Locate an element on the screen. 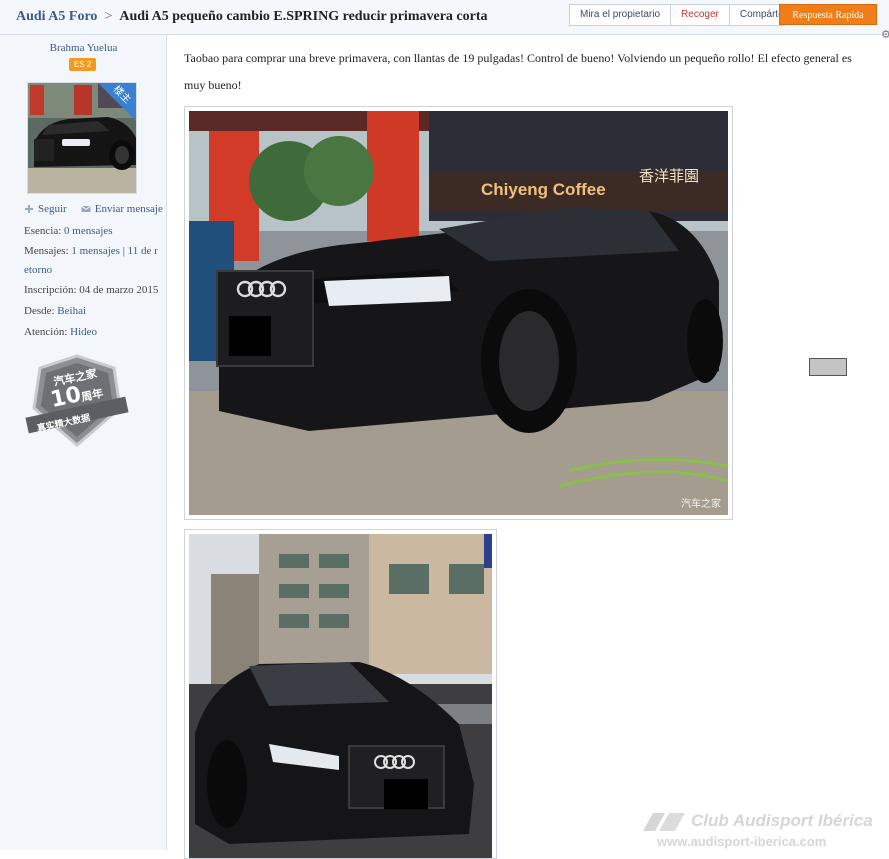 Image resolution: width=889 pixels, height=859 pixels. watermark-url: www.audisport-iberica.com is located at coordinates (742, 841).